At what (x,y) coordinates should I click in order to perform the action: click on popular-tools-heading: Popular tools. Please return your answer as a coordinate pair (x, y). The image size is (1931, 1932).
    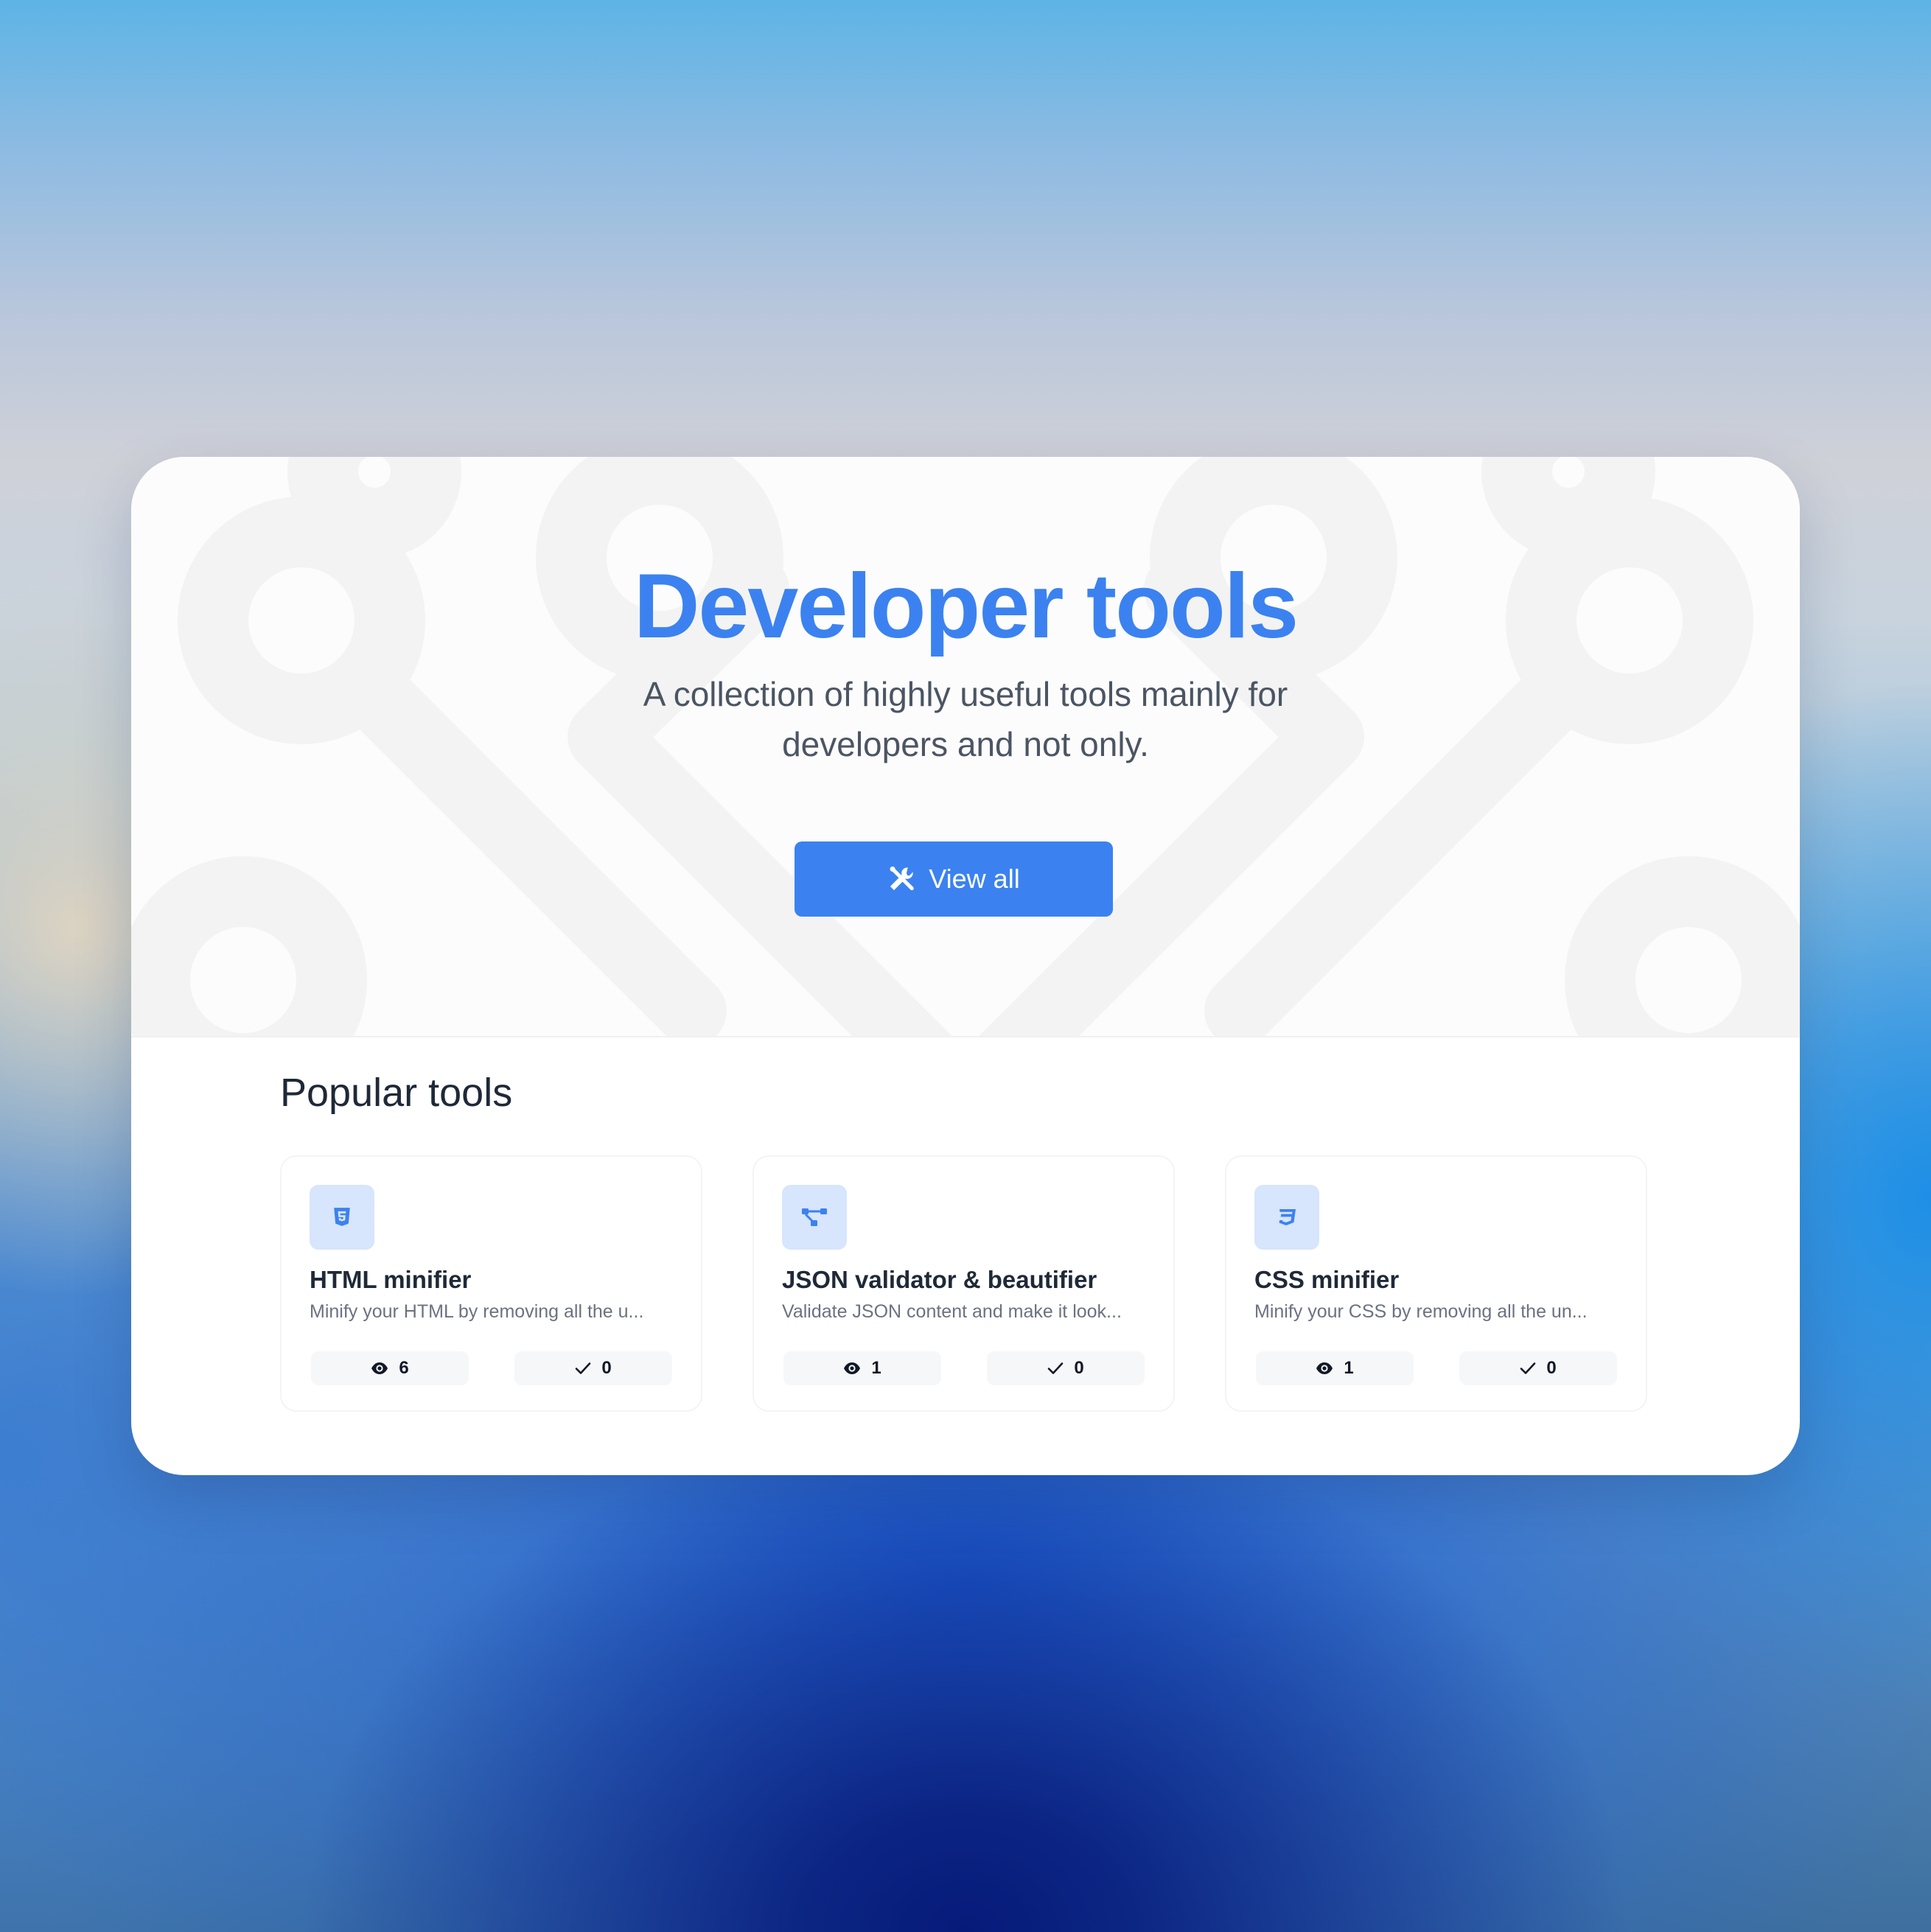
    Looking at the image, I should click on (397, 1093).